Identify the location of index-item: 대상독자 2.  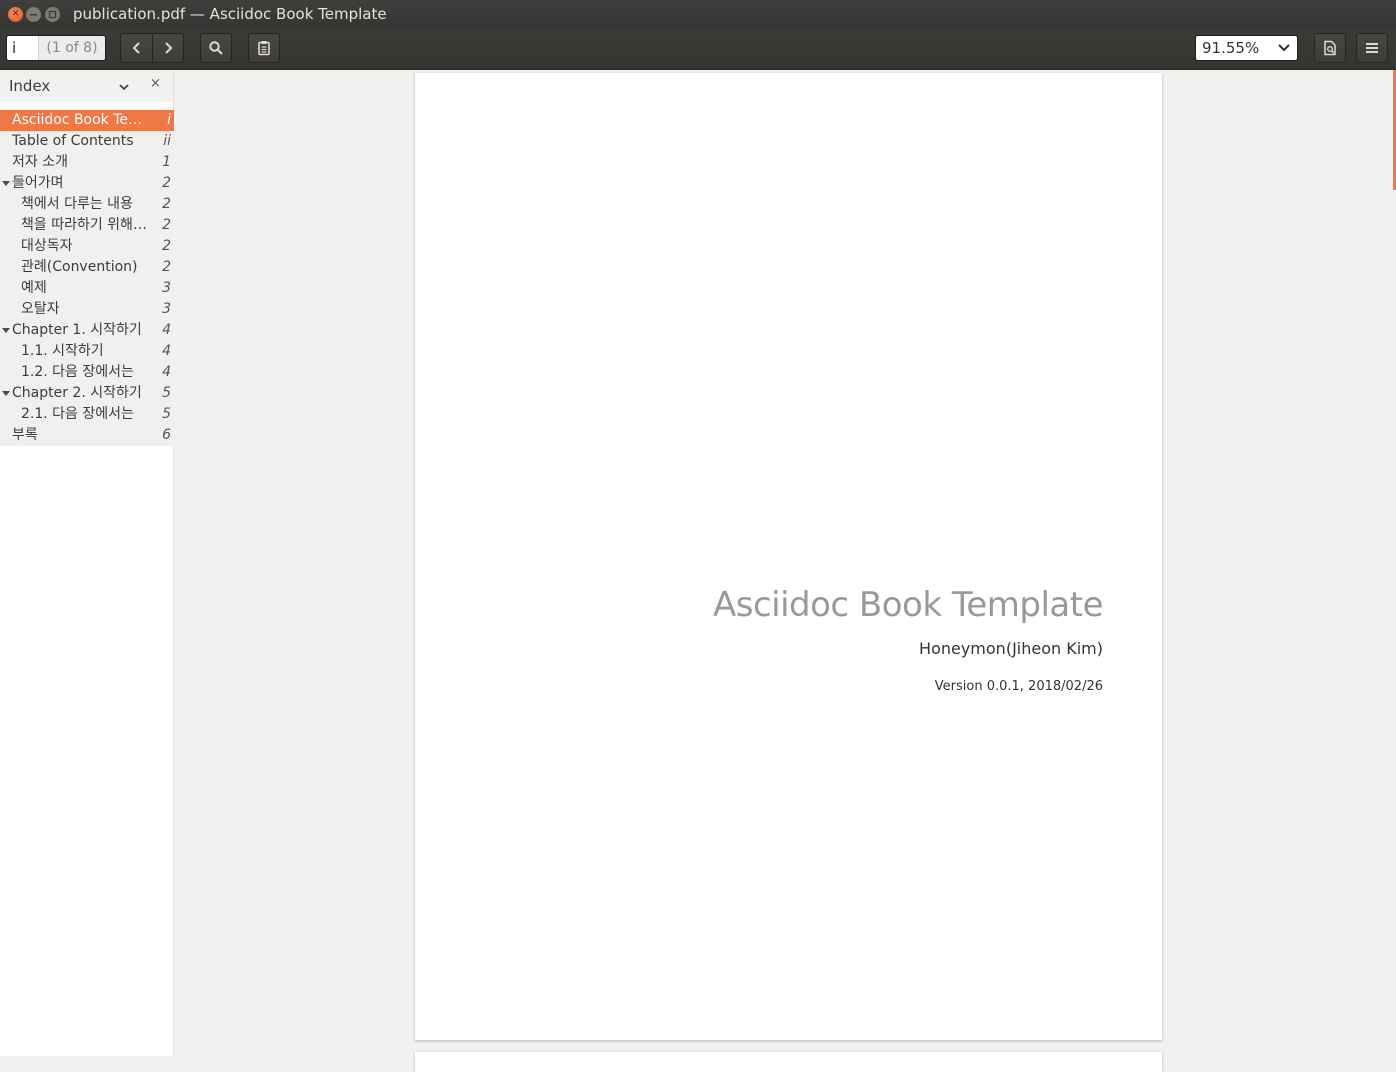
(87, 246).